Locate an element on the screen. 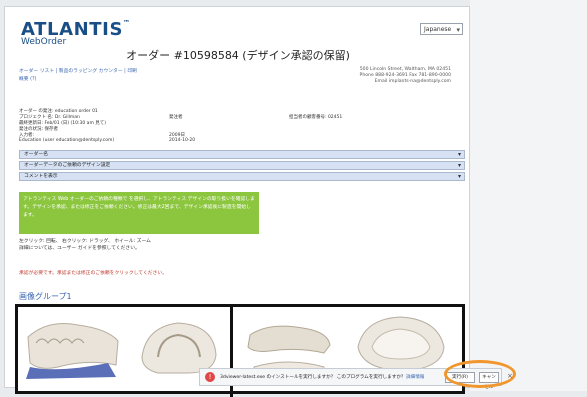 The width and height of the screenshot is (587, 397). summary-link: 概要 (?) is located at coordinates (27, 78).